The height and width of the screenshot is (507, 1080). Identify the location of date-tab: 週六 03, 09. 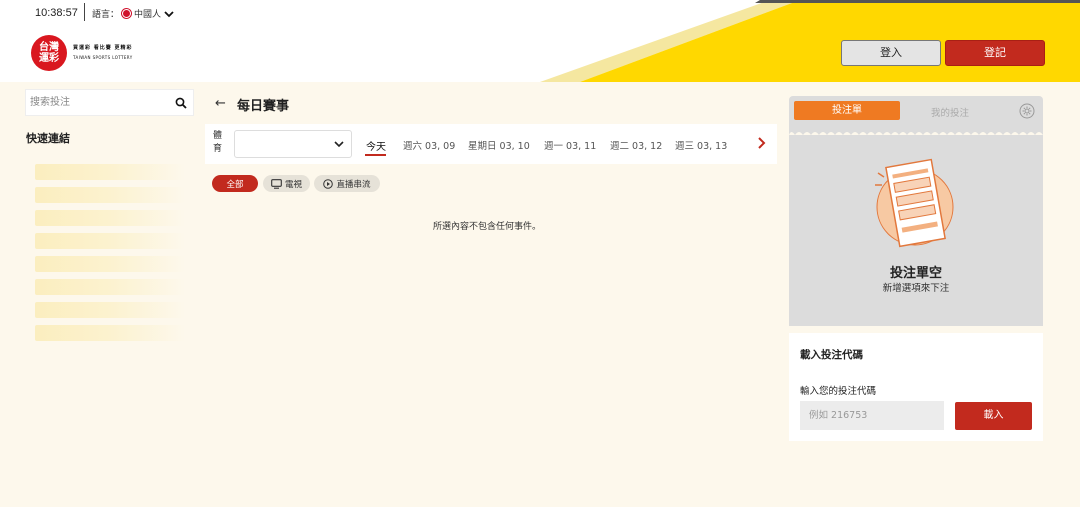
(429, 145).